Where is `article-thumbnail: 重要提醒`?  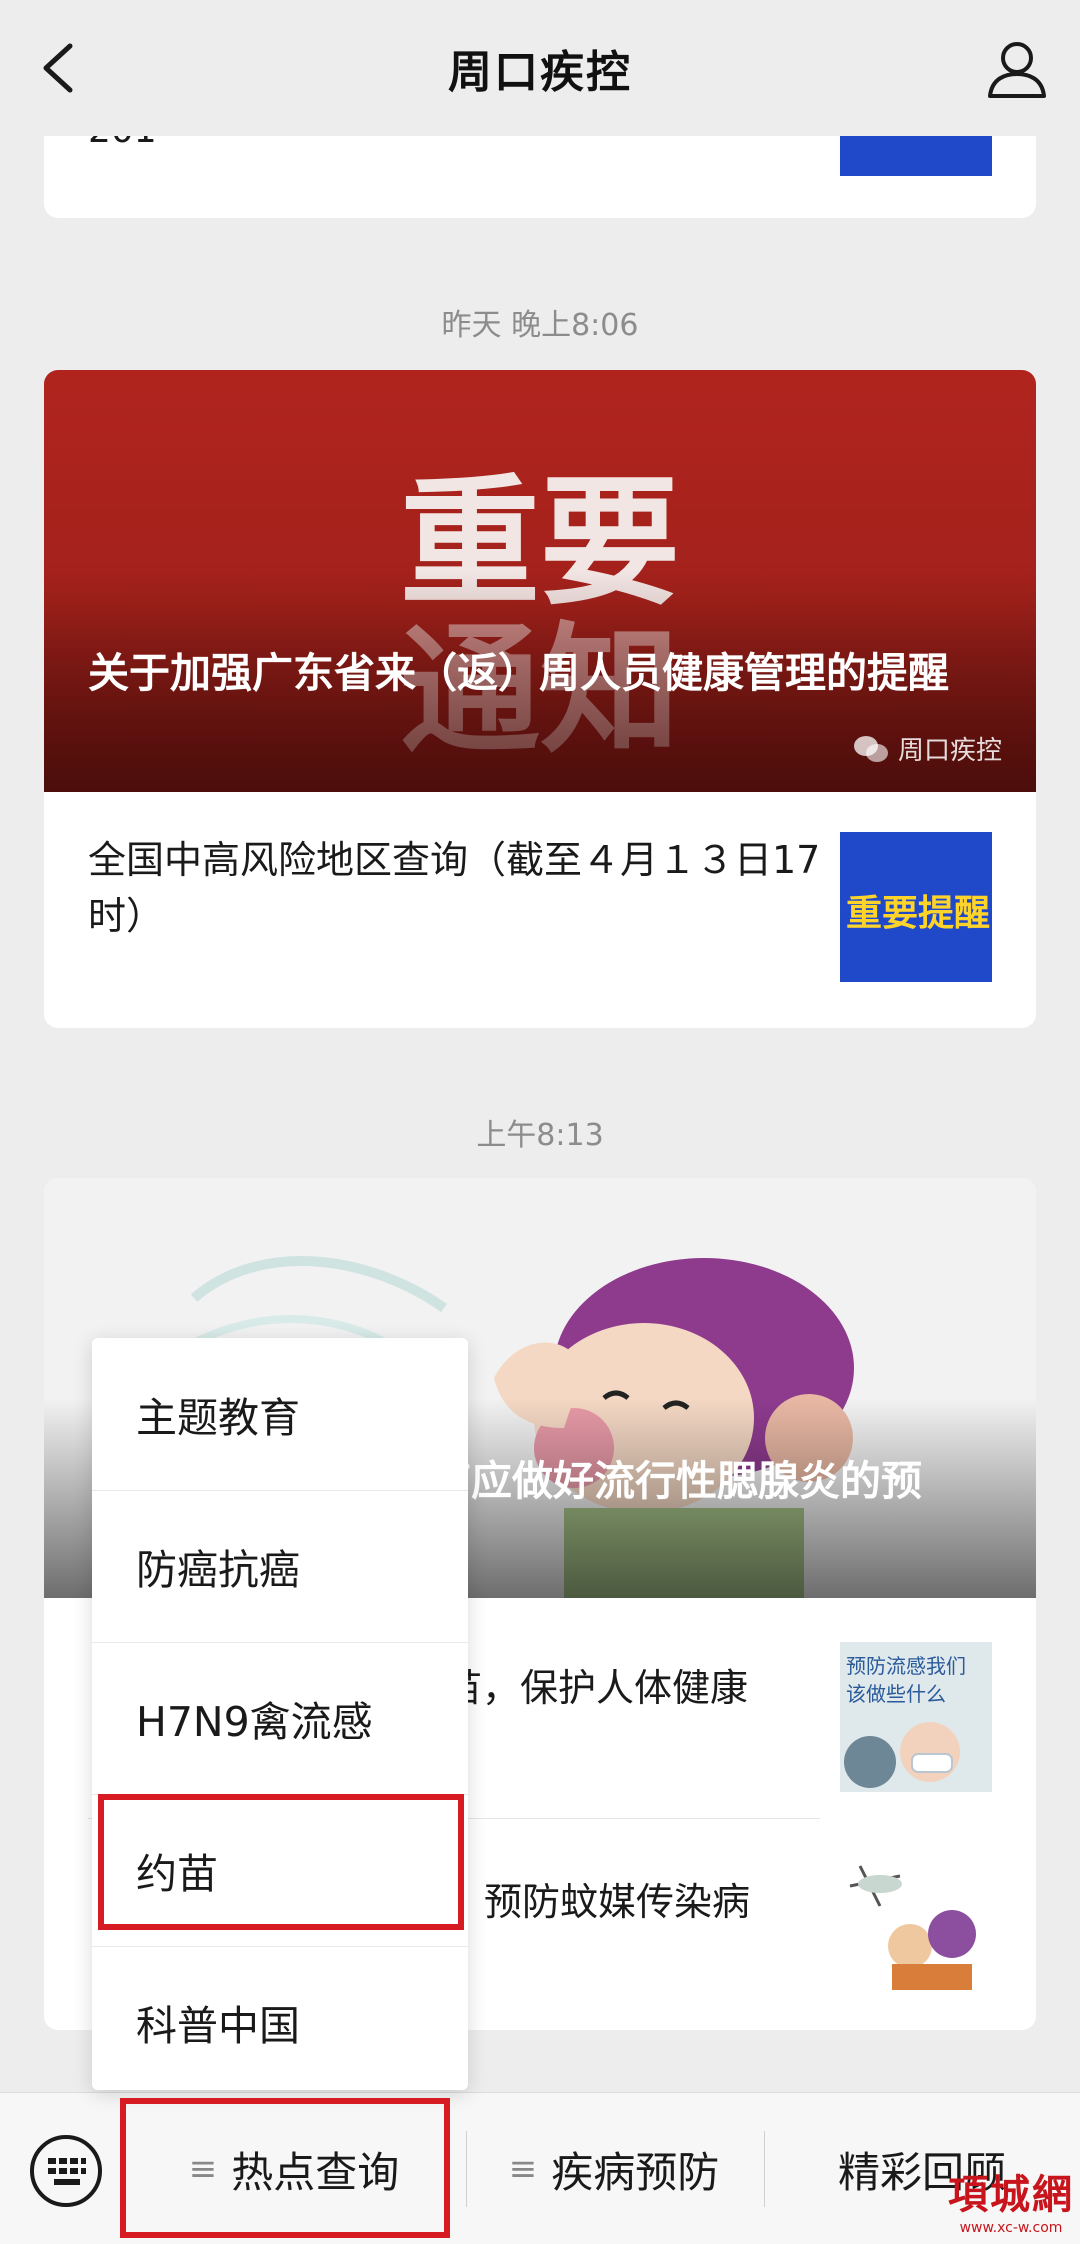
article-thumbnail: 重要提醒 is located at coordinates (916, 907).